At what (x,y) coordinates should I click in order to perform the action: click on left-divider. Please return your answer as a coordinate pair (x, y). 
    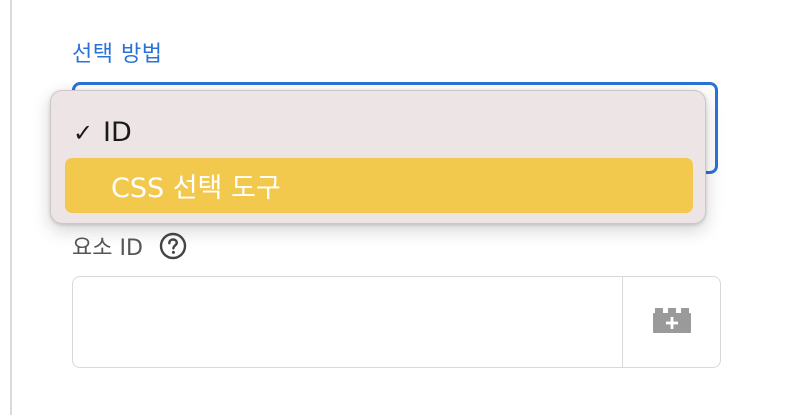
    Looking at the image, I should click on (11, 207).